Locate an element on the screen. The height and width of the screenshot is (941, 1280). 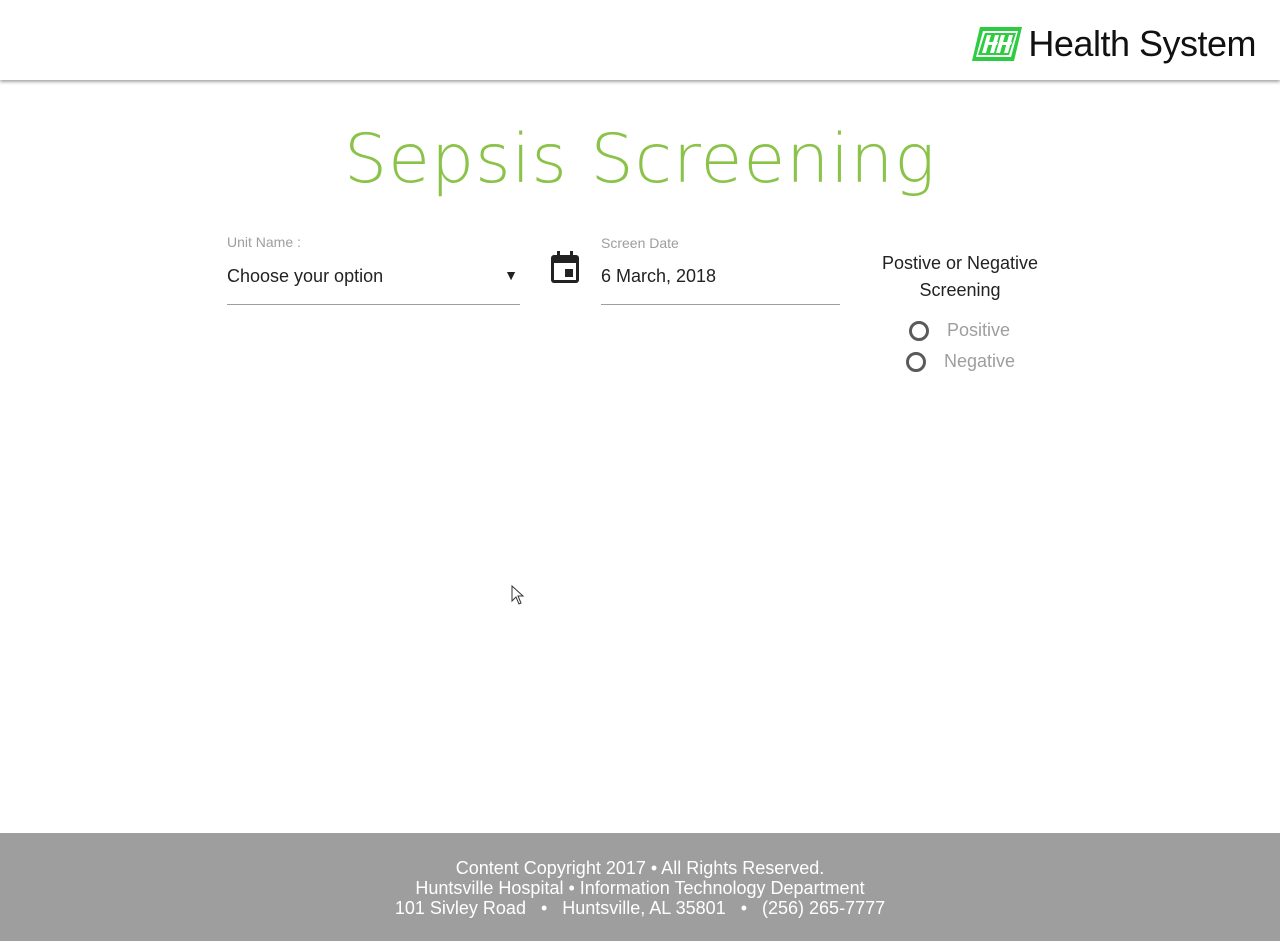
screening-result-title-line1: Postive or Negative is located at coordinates (960, 263).